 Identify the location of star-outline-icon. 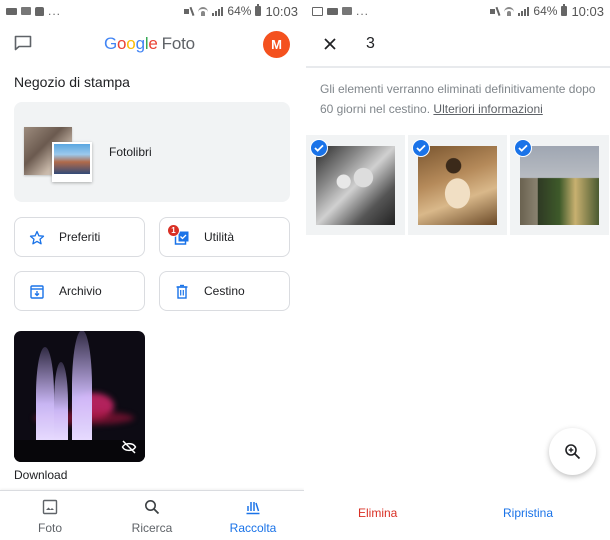
(37, 237).